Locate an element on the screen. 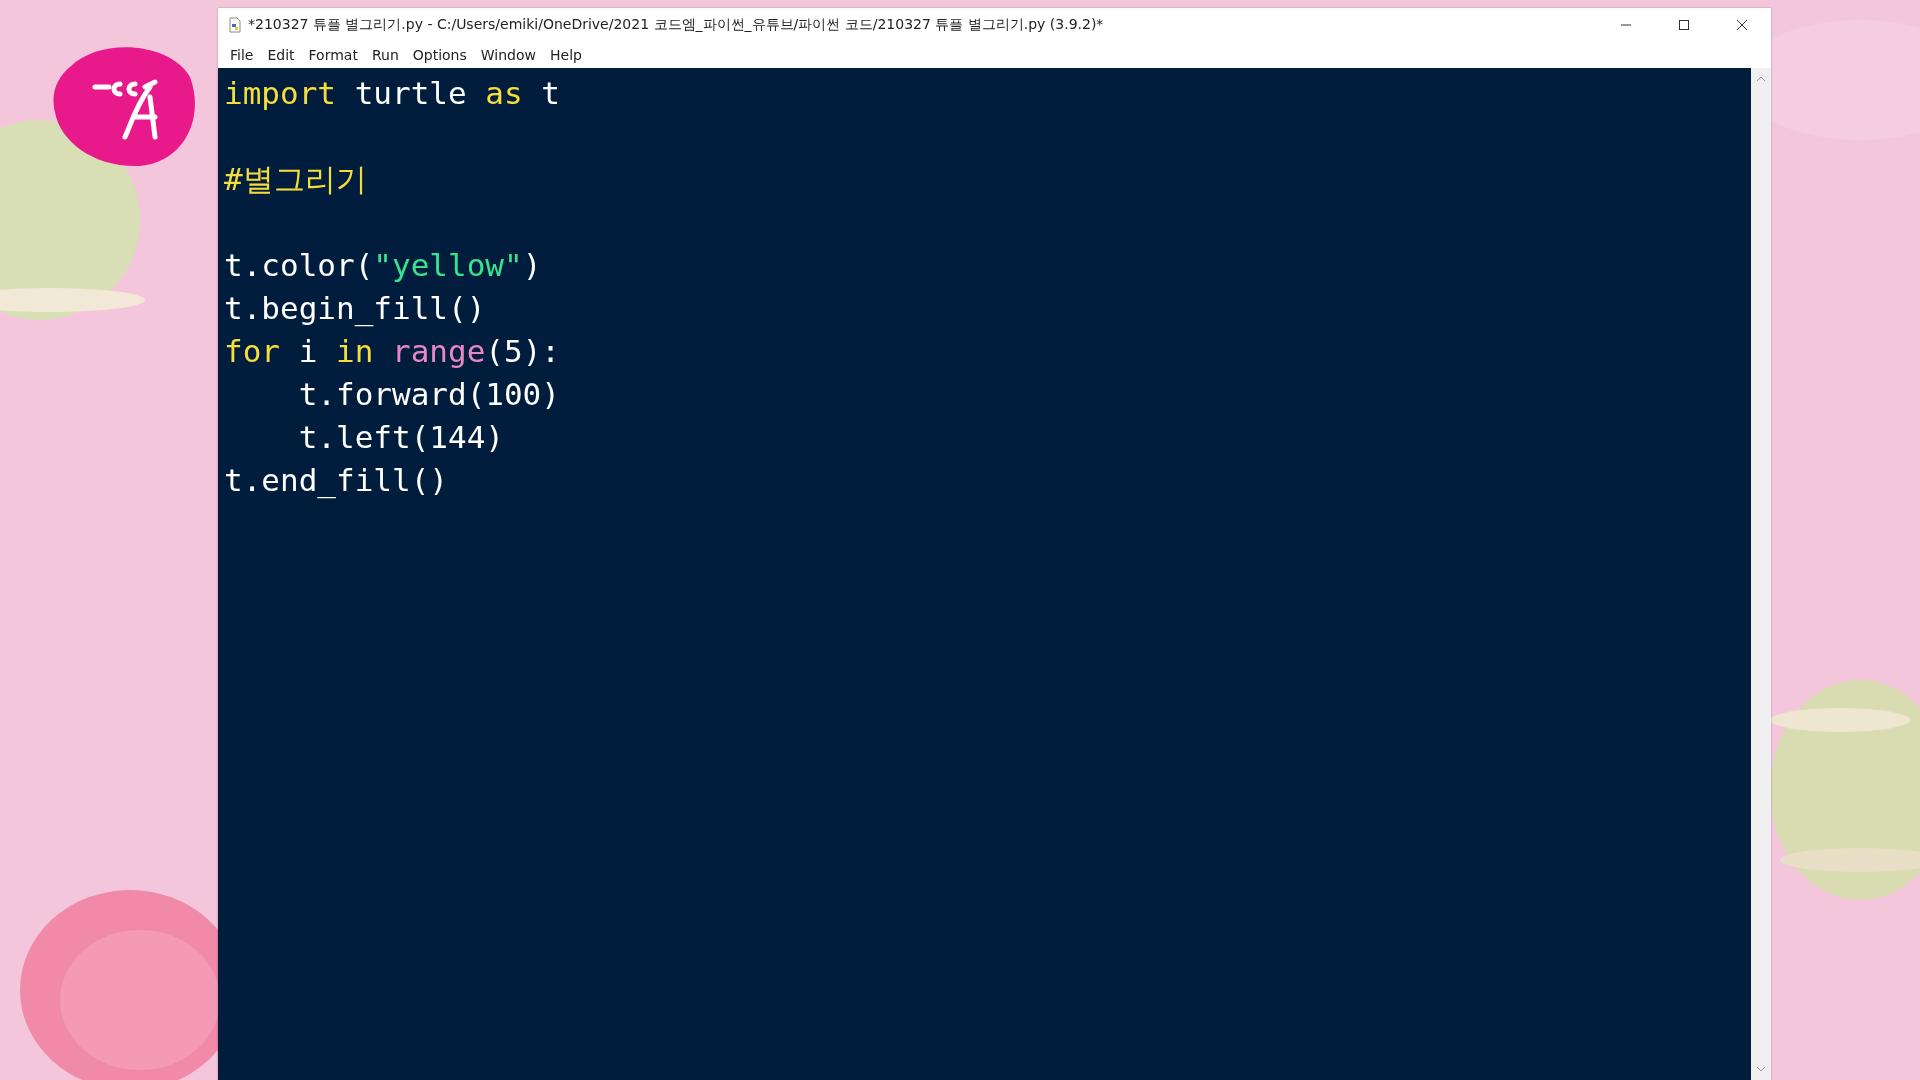 This screenshot has width=1920, height=1080. code-line: t.forward(100) is located at coordinates (428, 394).